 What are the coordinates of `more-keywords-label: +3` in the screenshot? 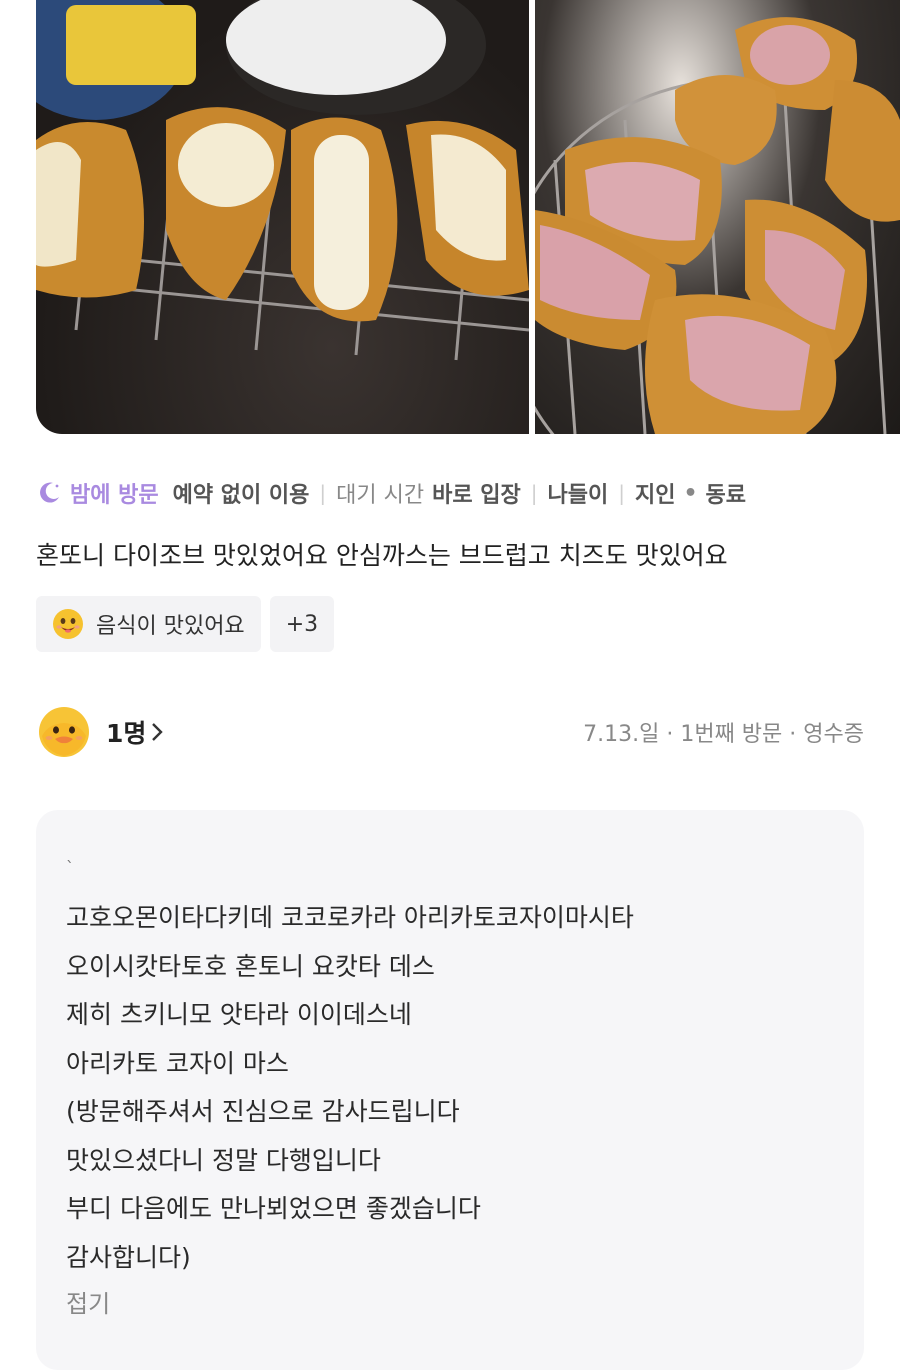 It's located at (302, 624).